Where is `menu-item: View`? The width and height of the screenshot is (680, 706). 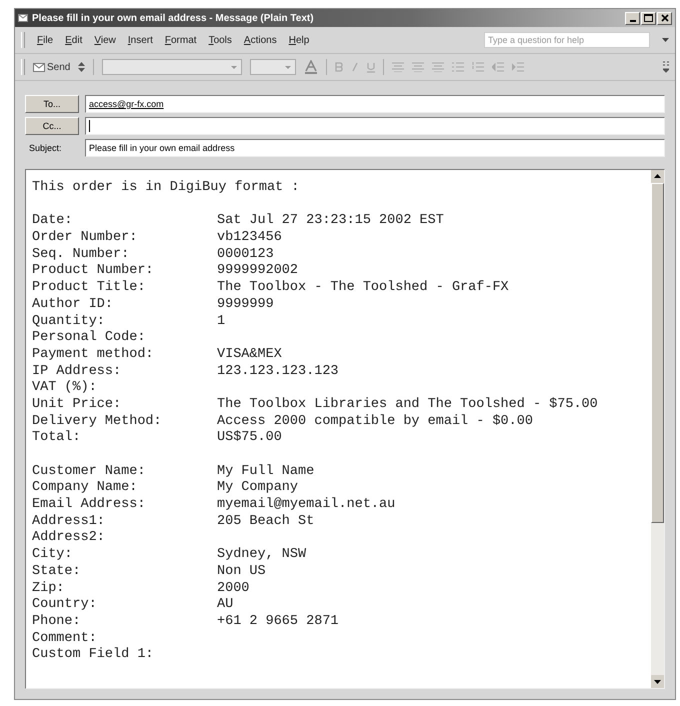 menu-item: View is located at coordinates (105, 40).